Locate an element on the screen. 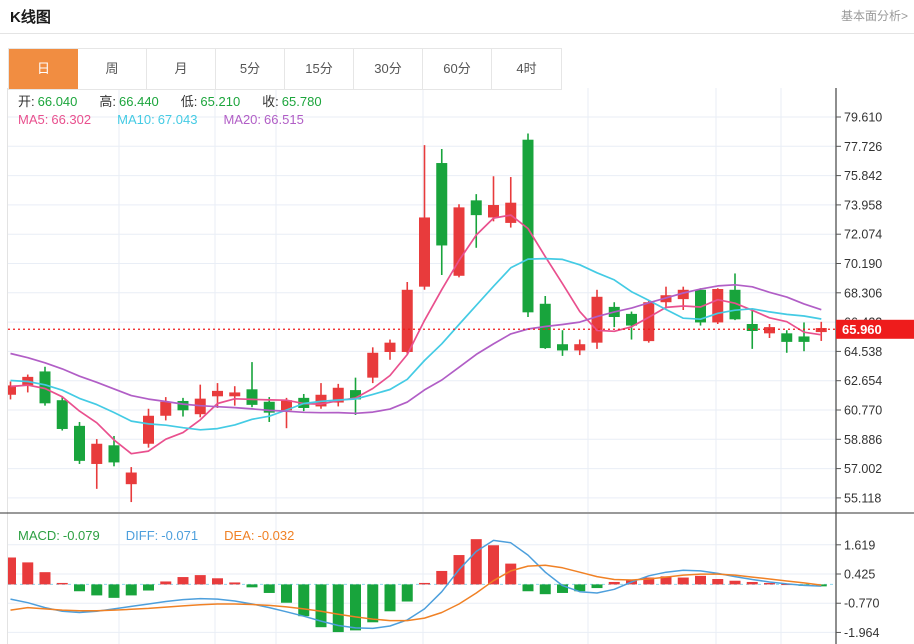 This screenshot has width=914, height=644. period-tabbar: 日周月 5分 15分 30分 60分 4时 is located at coordinates (285, 69).